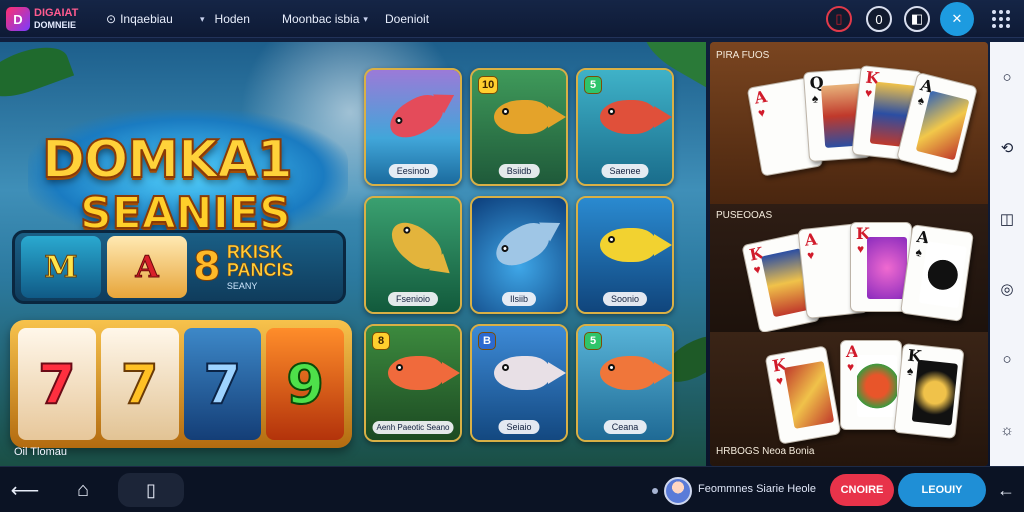 This screenshot has width=1024, height=512. I want to click on promo-bonus: 8 RKISK PANCIS SEANY, so click(265, 267).